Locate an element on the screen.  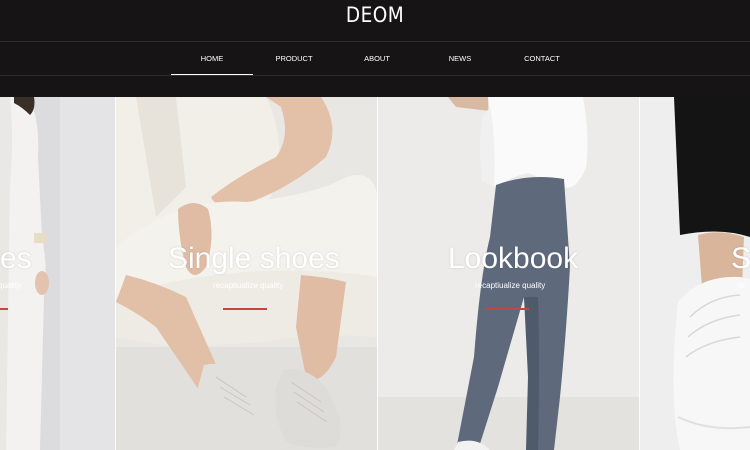
panel-subtitle: quality is located at coordinates (11, 285).